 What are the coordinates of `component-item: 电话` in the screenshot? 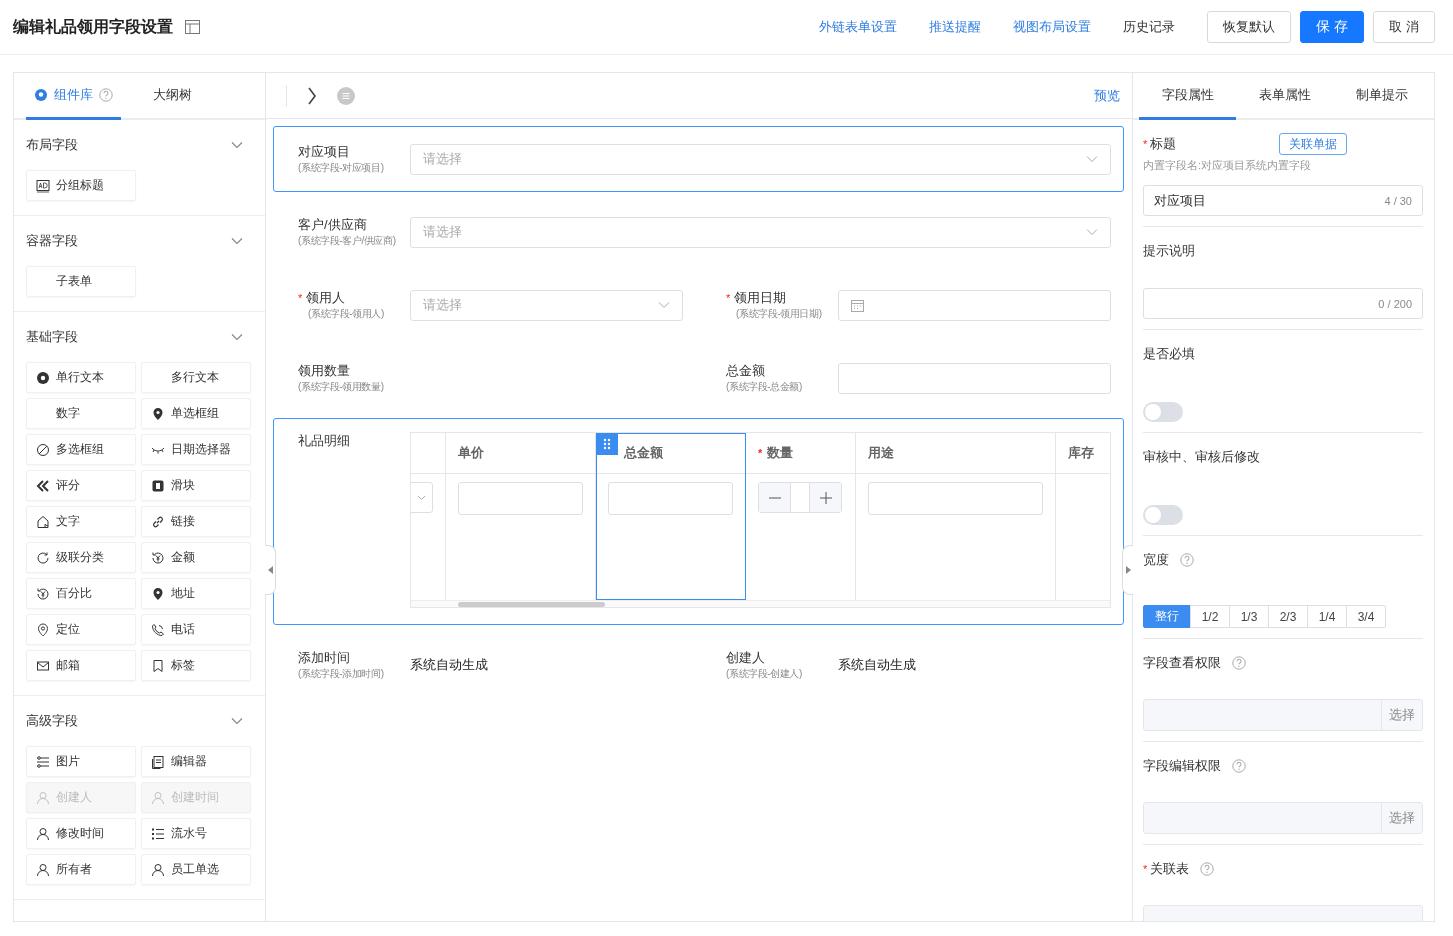 It's located at (196, 629).